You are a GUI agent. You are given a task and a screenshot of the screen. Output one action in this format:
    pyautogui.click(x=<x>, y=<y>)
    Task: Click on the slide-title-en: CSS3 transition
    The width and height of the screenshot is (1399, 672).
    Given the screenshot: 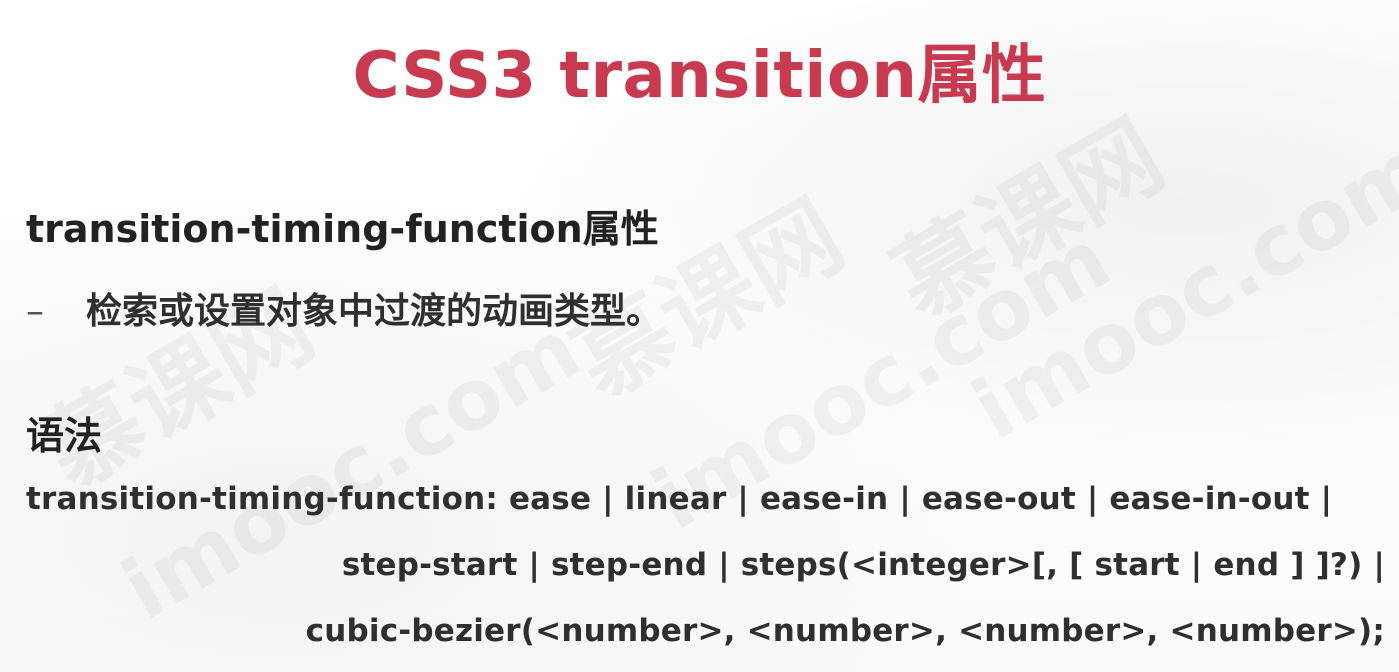 What is the action you would take?
    pyautogui.click(x=635, y=76)
    